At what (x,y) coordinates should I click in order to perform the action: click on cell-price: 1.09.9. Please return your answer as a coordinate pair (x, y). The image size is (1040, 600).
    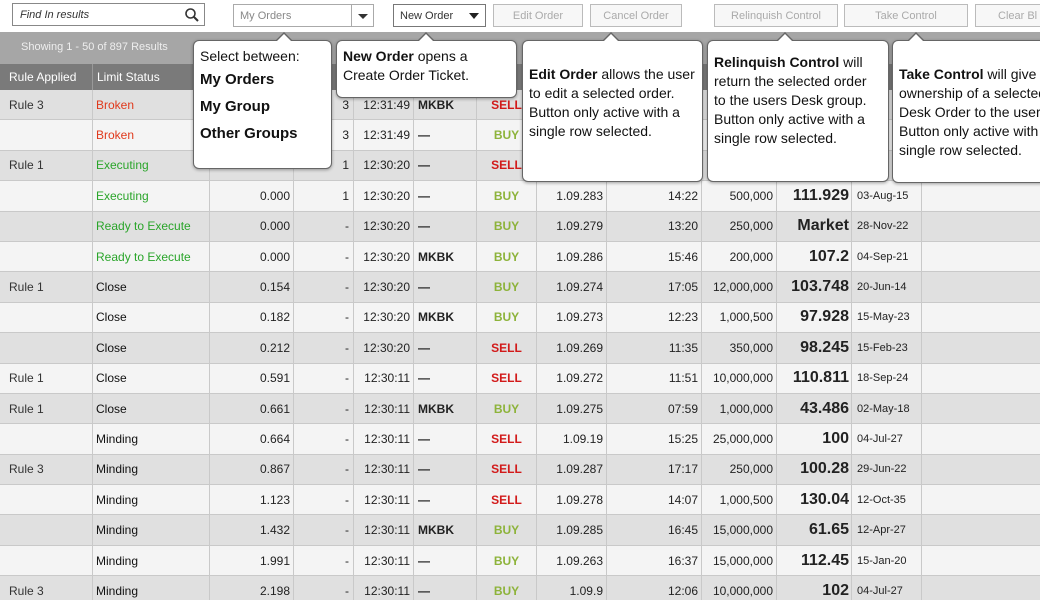
    Looking at the image, I should click on (572, 588).